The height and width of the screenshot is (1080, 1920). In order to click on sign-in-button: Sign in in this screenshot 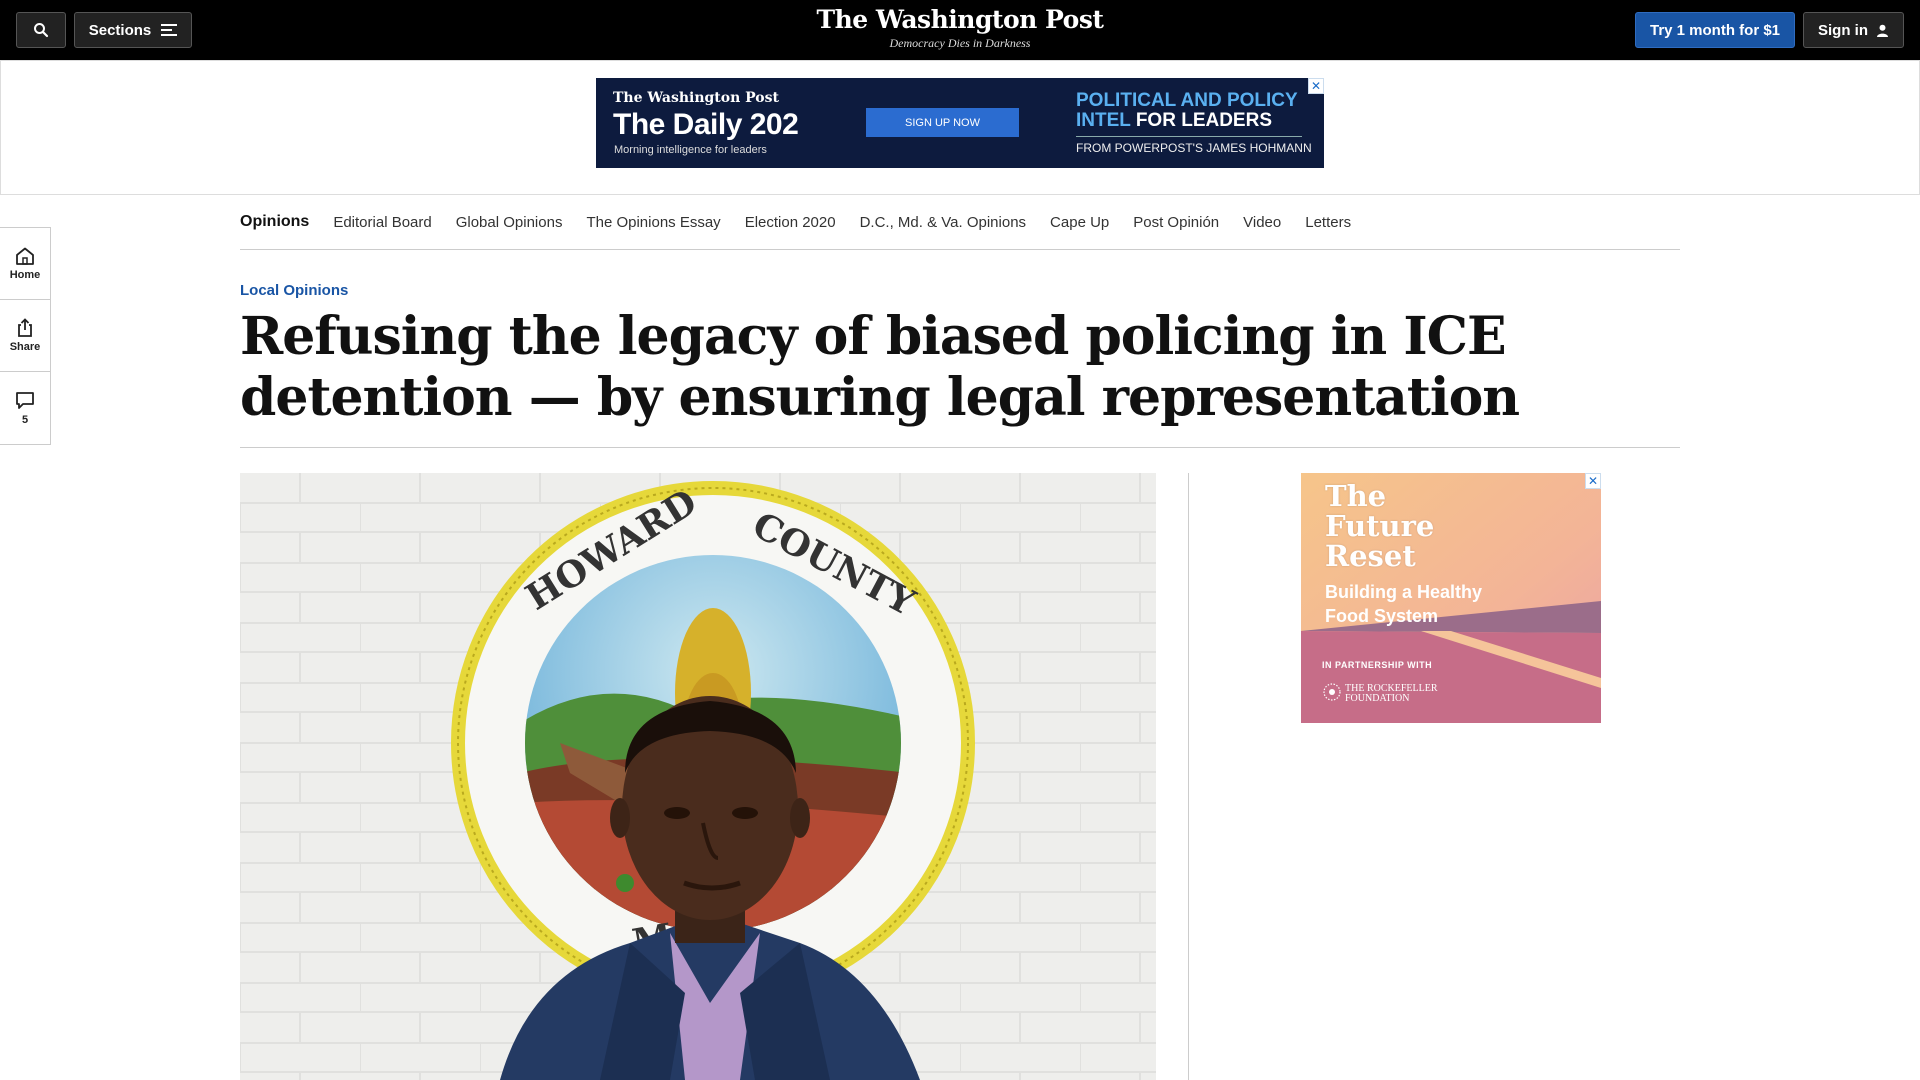, I will do `click(1853, 30)`.